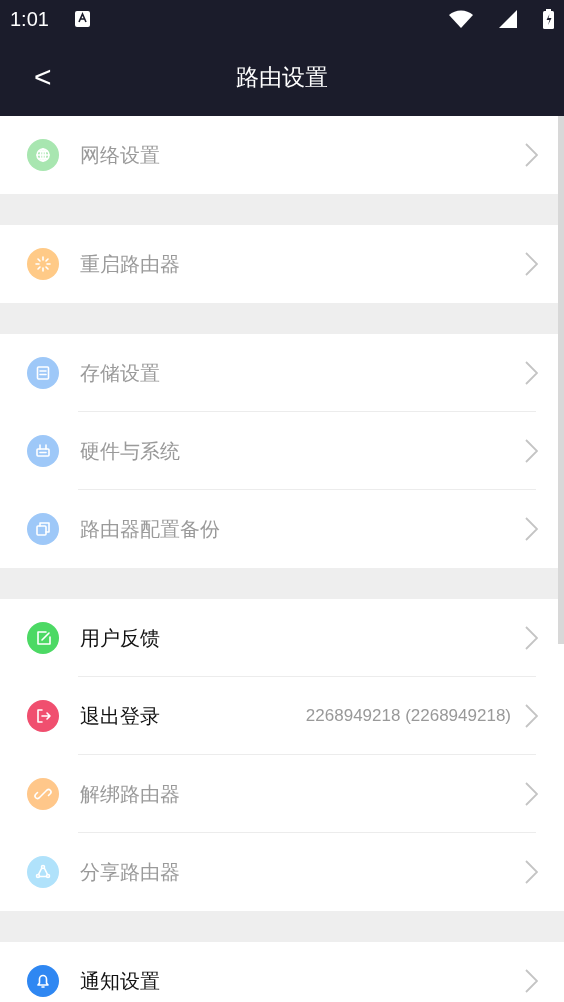  Describe the element at coordinates (120, 638) in the screenshot. I see `setting-label: 用户反馈` at that location.